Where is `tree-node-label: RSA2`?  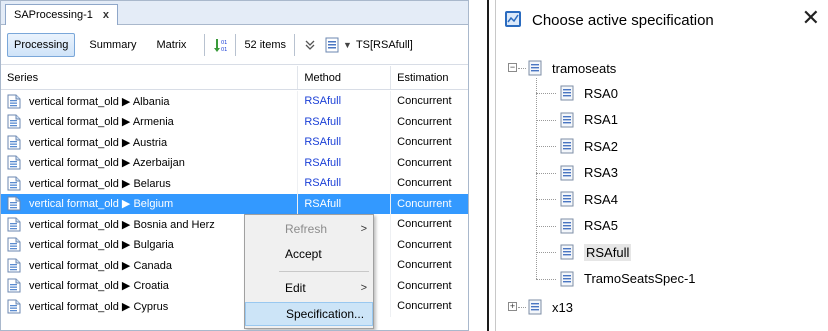 tree-node-label: RSA2 is located at coordinates (601, 146).